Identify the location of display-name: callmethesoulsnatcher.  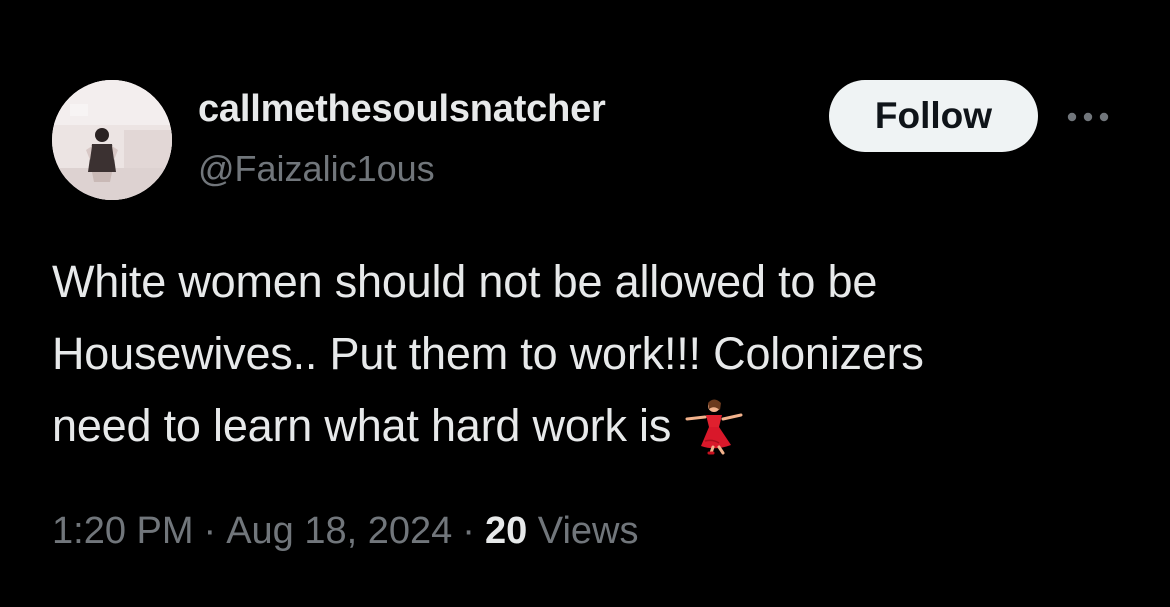
(402, 109).